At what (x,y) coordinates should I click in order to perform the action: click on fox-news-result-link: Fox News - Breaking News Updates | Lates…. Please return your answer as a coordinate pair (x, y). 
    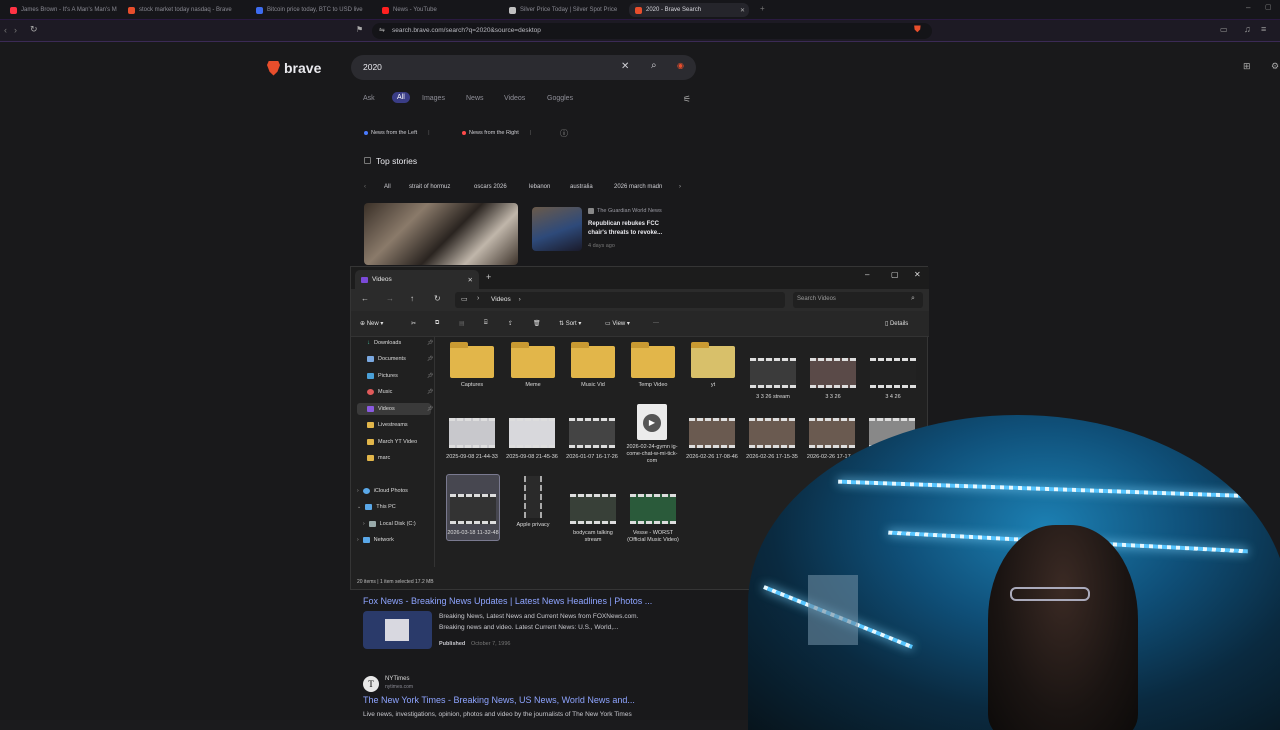
    Looking at the image, I should click on (507, 601).